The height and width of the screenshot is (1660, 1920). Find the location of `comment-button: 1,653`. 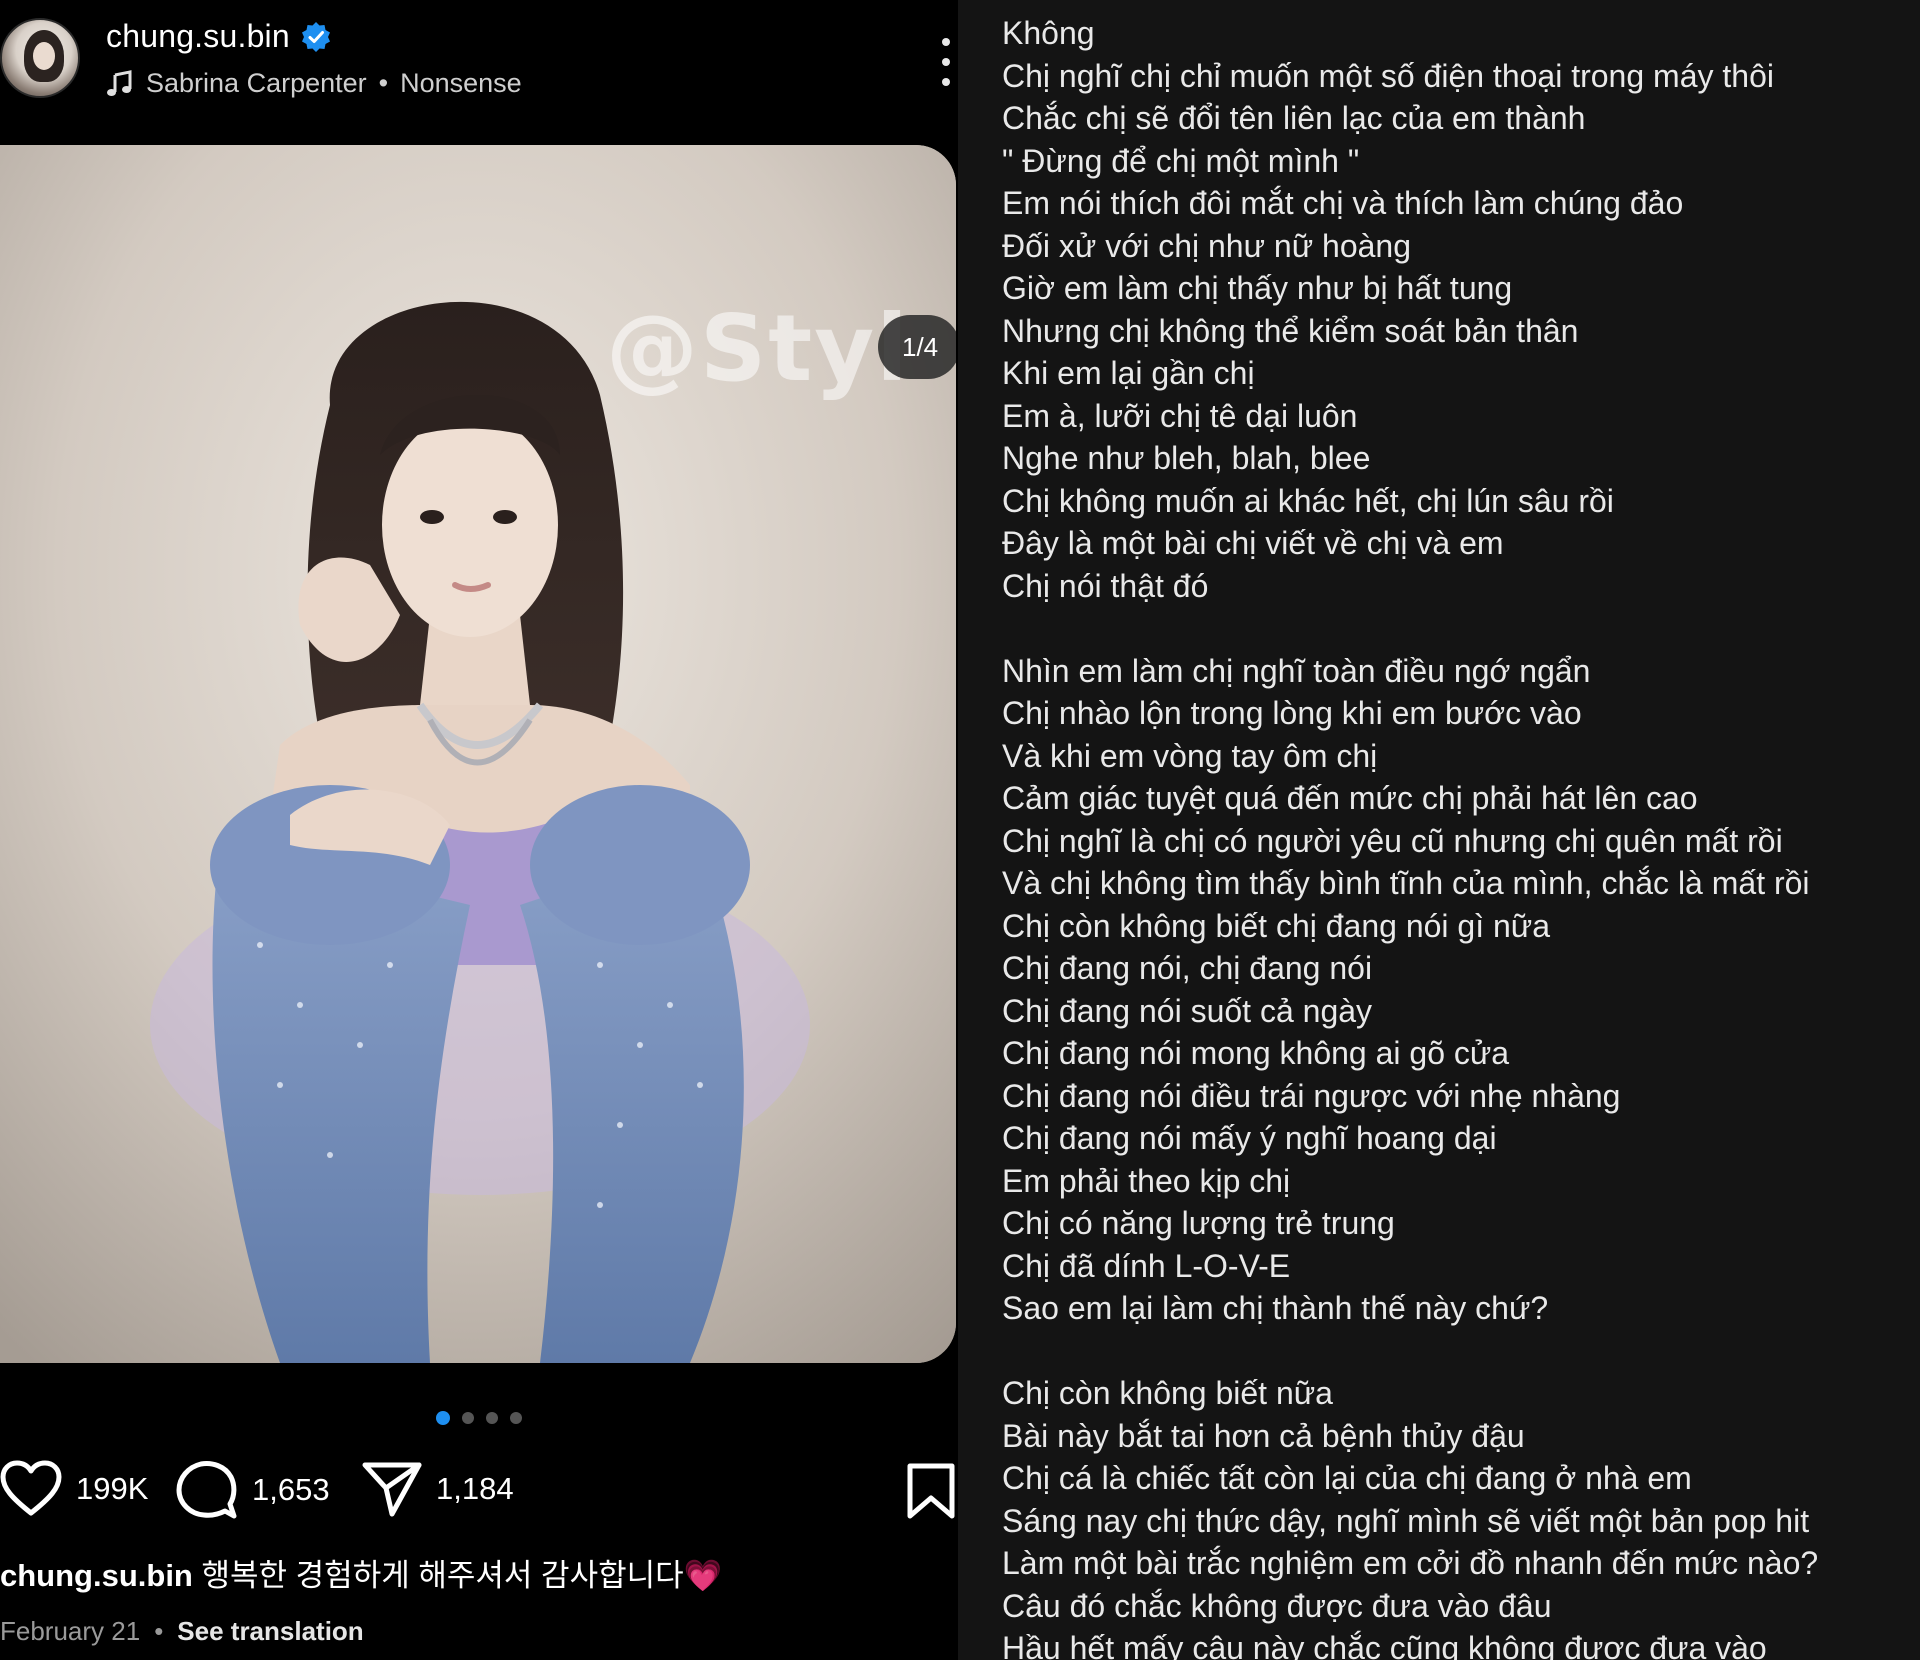

comment-button: 1,653 is located at coordinates (253, 1490).